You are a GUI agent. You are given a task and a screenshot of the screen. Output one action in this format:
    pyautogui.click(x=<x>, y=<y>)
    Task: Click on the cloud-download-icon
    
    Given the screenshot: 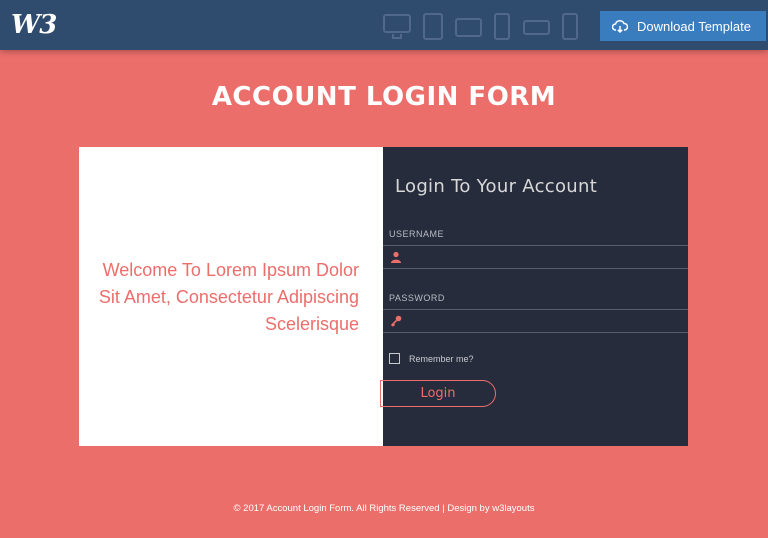 What is the action you would take?
    pyautogui.click(x=620, y=26)
    